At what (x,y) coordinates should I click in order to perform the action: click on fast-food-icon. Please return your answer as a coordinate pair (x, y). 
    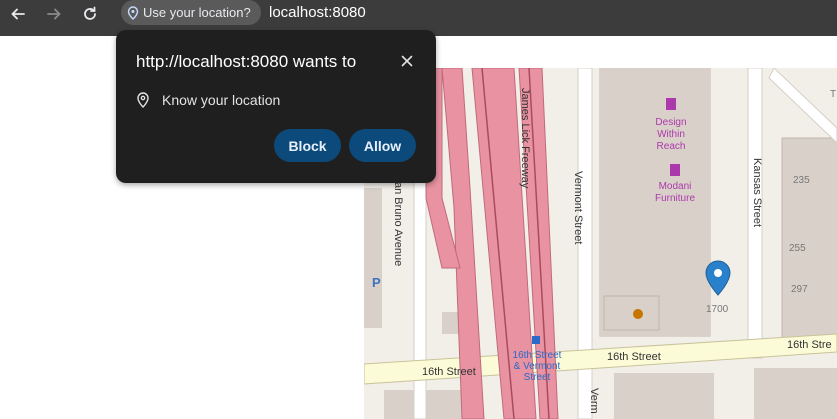
    Looking at the image, I should click on (638, 314).